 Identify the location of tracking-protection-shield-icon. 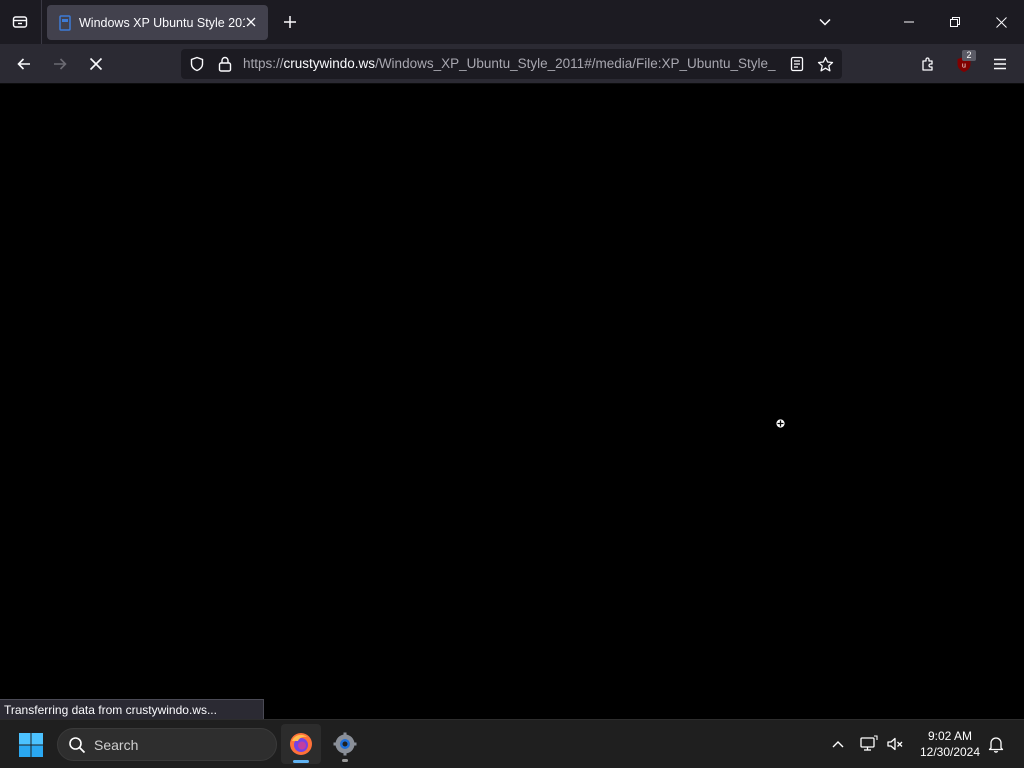
(197, 64).